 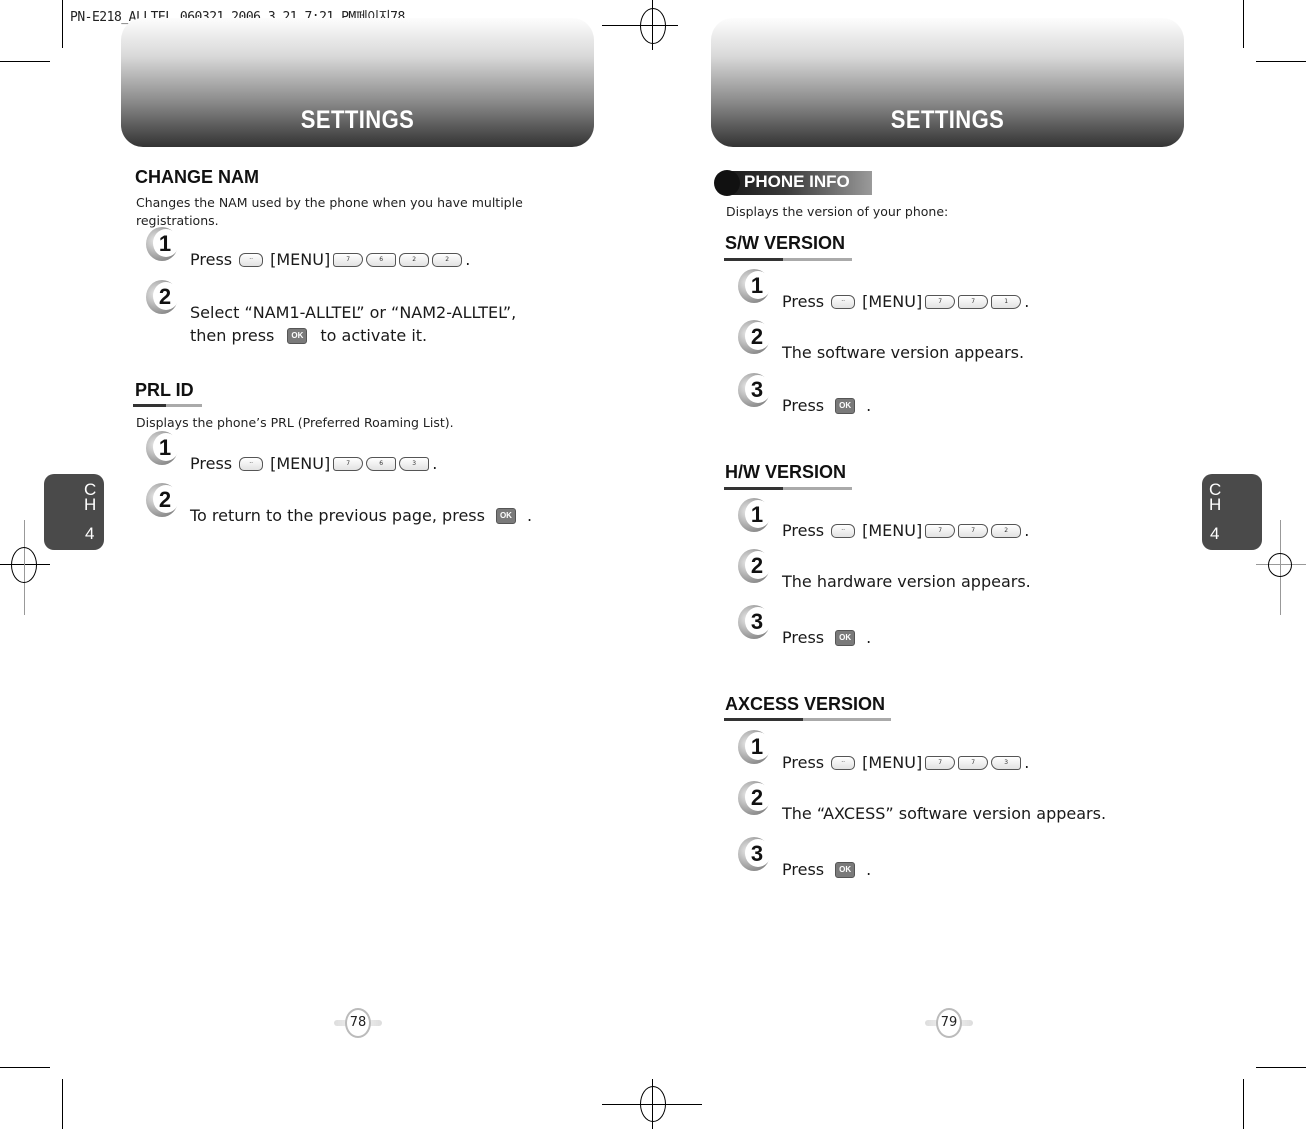 I want to click on step-text: The hardware version appears., so click(x=906, y=581).